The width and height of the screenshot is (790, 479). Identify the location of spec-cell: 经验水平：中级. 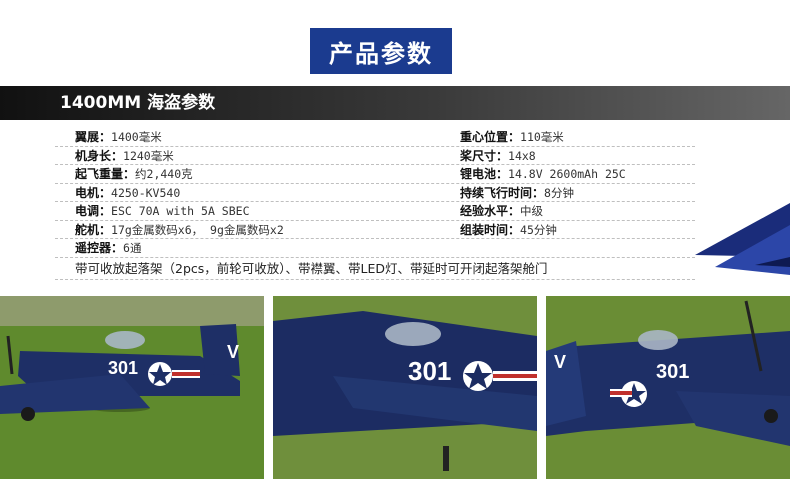
(501, 211).